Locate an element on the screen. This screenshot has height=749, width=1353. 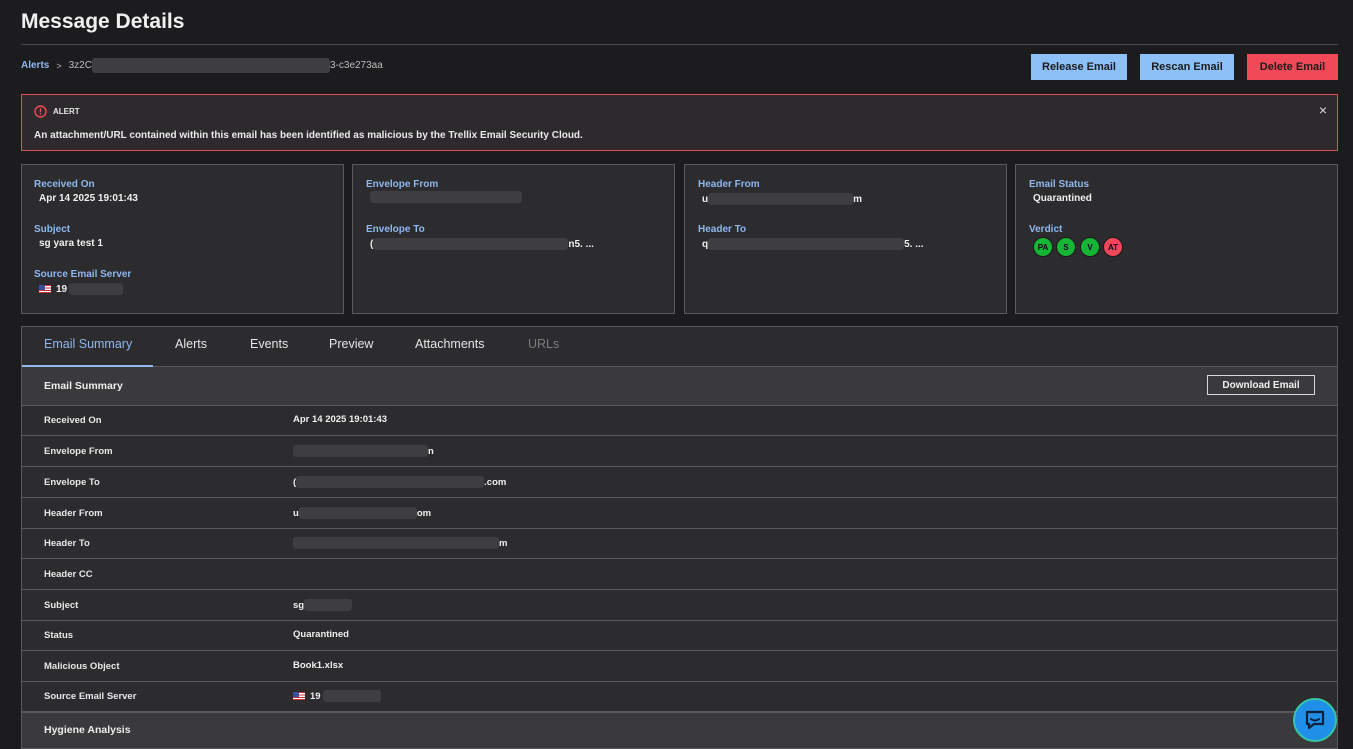
row-value: Apr 14 2025 19:01:43 is located at coordinates (340, 419).